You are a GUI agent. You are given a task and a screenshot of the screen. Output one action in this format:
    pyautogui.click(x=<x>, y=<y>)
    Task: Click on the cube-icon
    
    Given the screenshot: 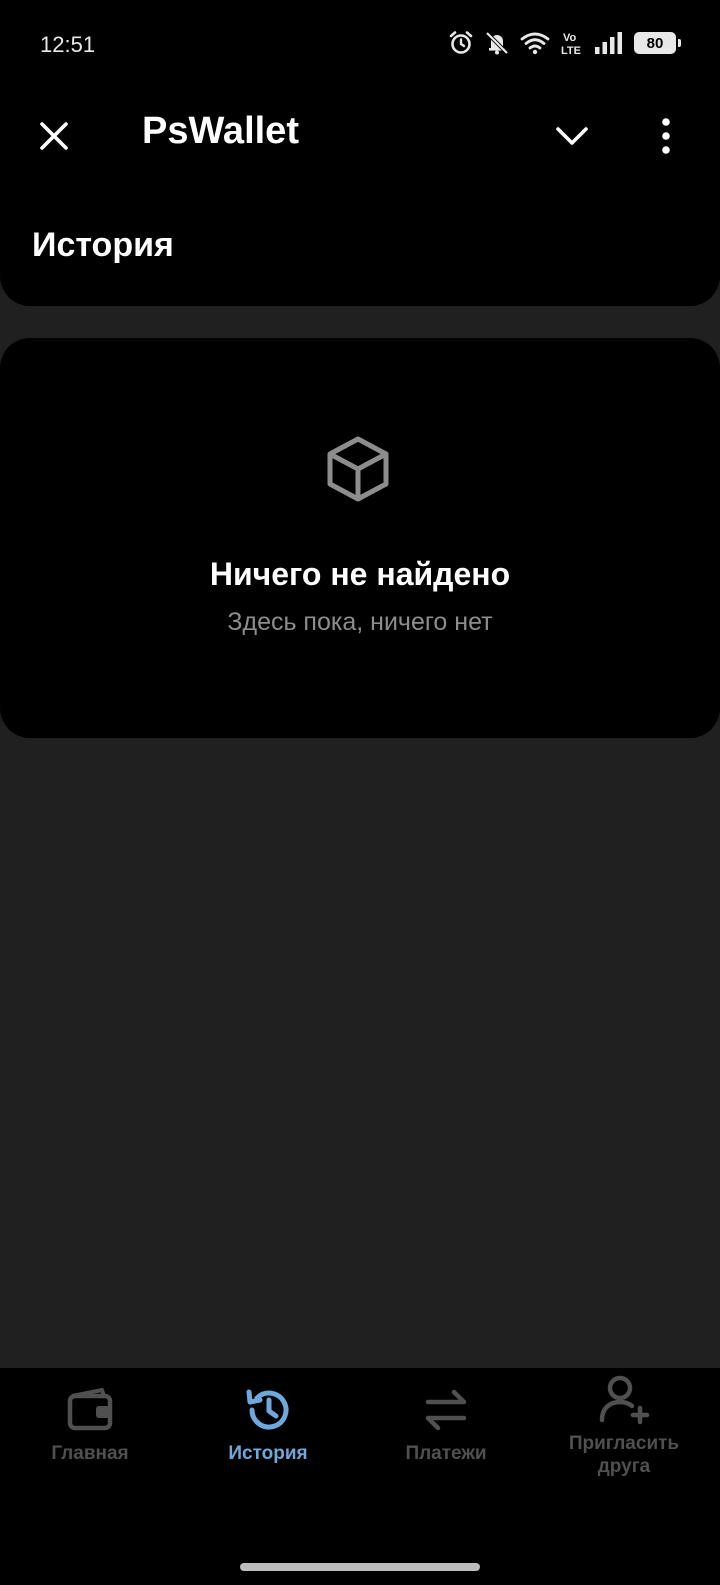 What is the action you would take?
    pyautogui.click(x=358, y=469)
    